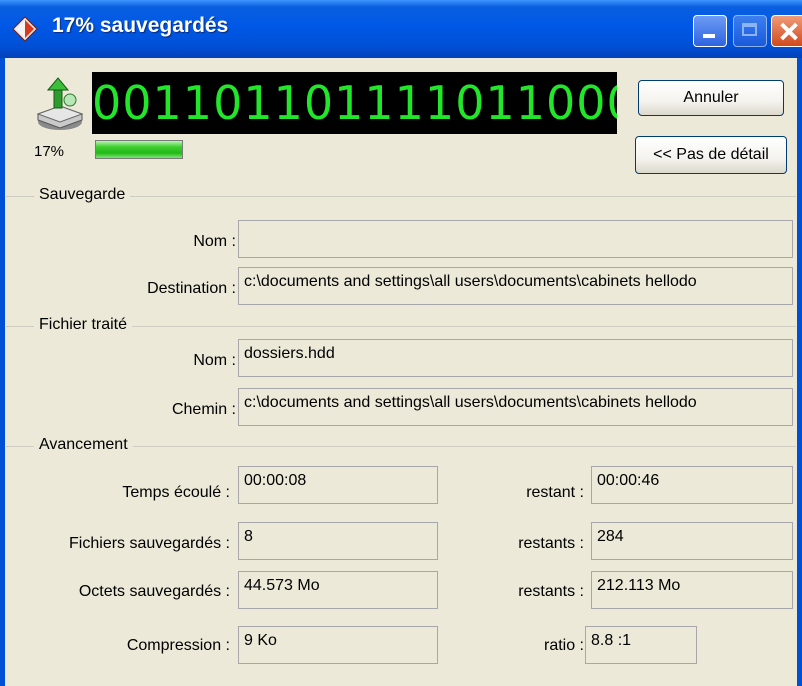 This screenshot has width=802, height=686. I want to click on destination-label: Destination :, so click(191, 288).